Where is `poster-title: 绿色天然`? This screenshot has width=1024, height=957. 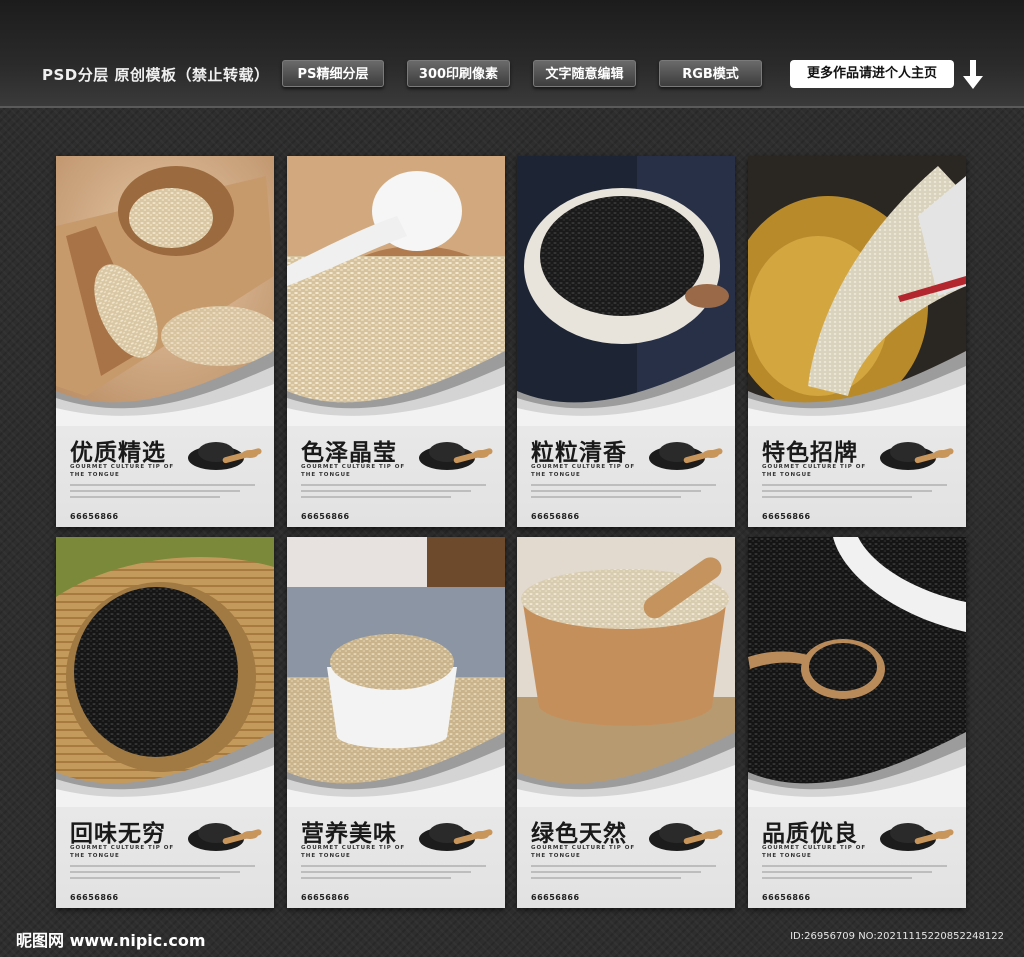
poster-title: 绿色天然 is located at coordinates (579, 834).